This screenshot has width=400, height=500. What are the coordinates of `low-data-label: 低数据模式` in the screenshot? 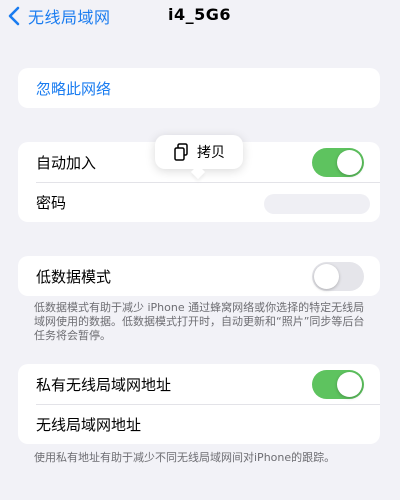 It's located at (74, 276).